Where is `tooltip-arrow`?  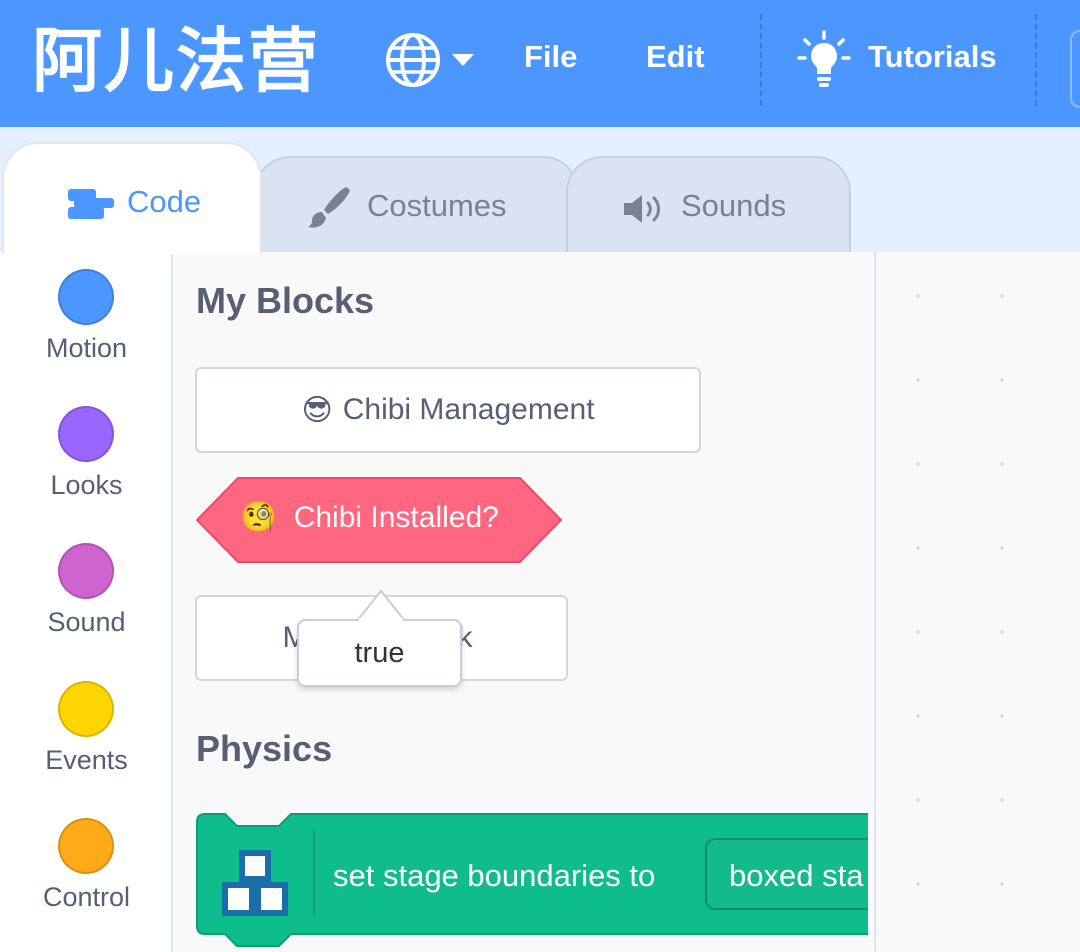
tooltip-arrow is located at coordinates (381, 605).